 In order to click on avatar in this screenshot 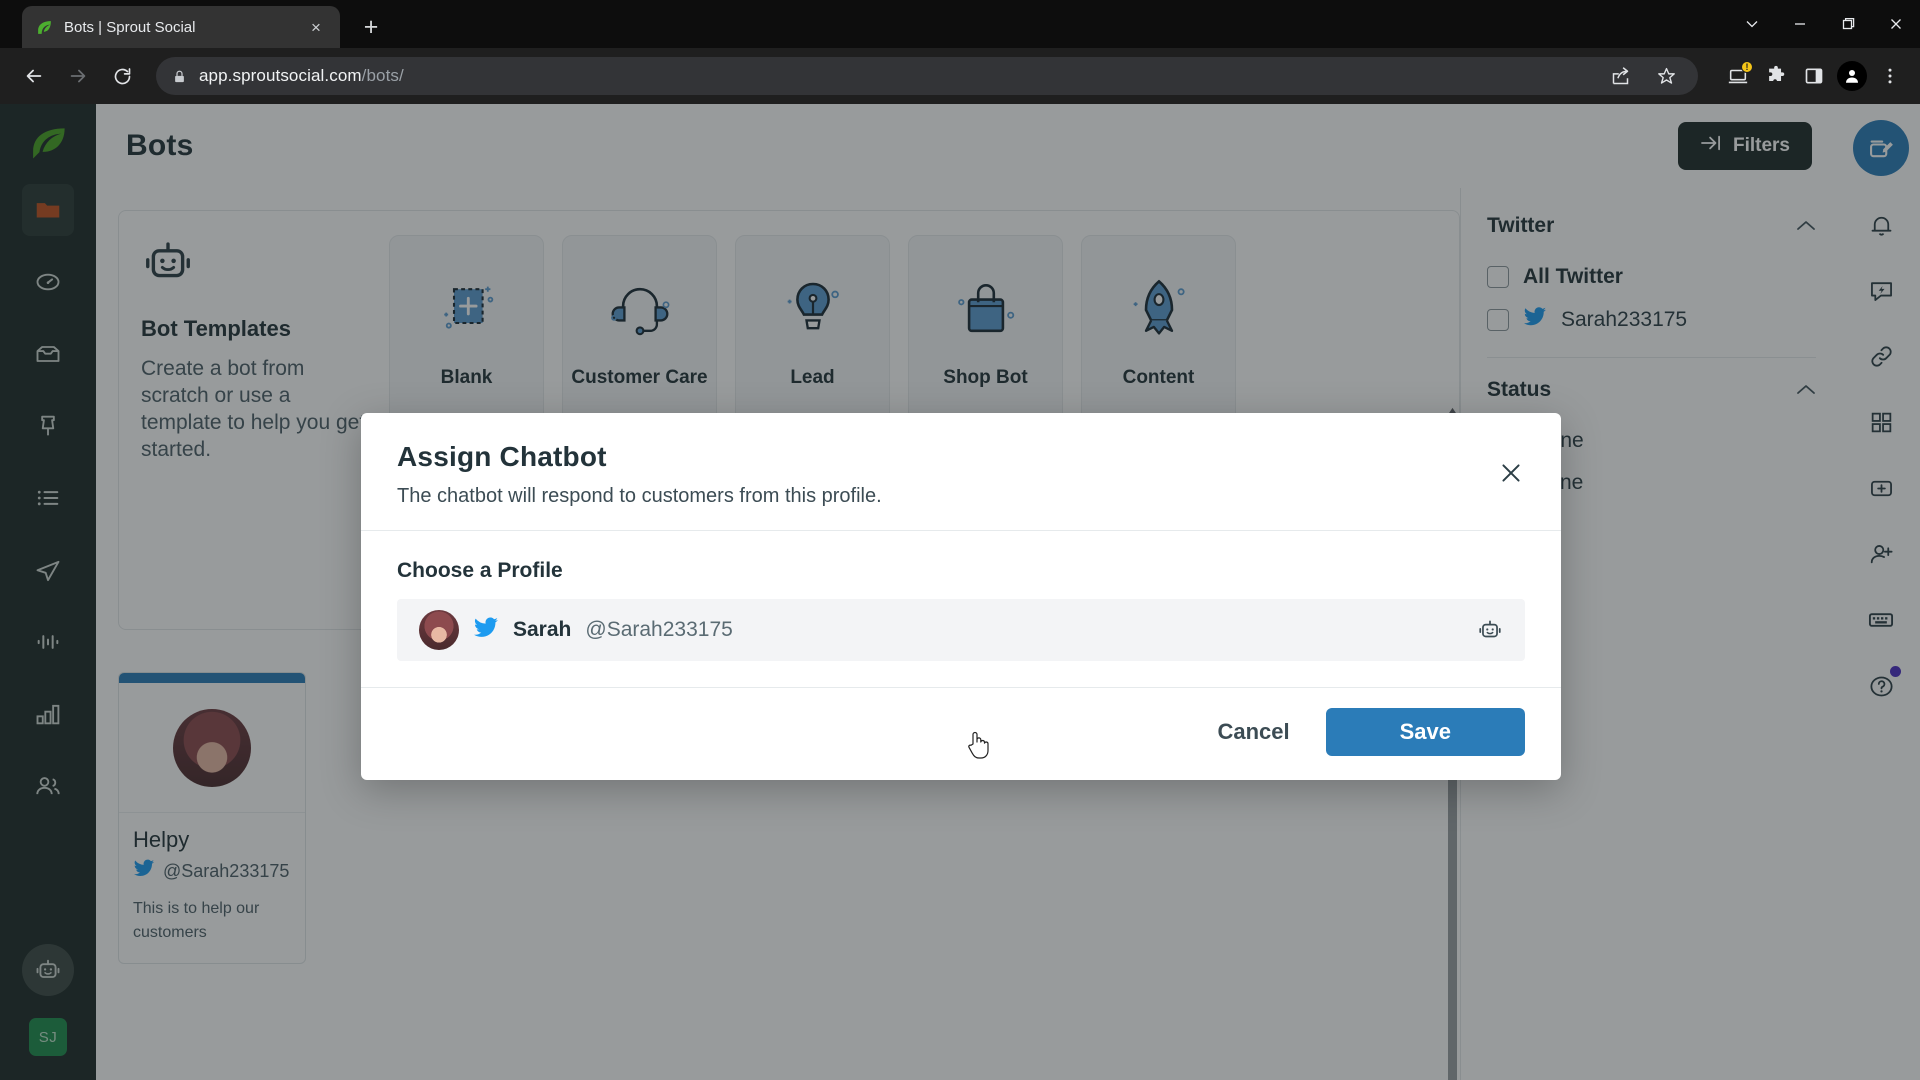, I will do `click(439, 630)`.